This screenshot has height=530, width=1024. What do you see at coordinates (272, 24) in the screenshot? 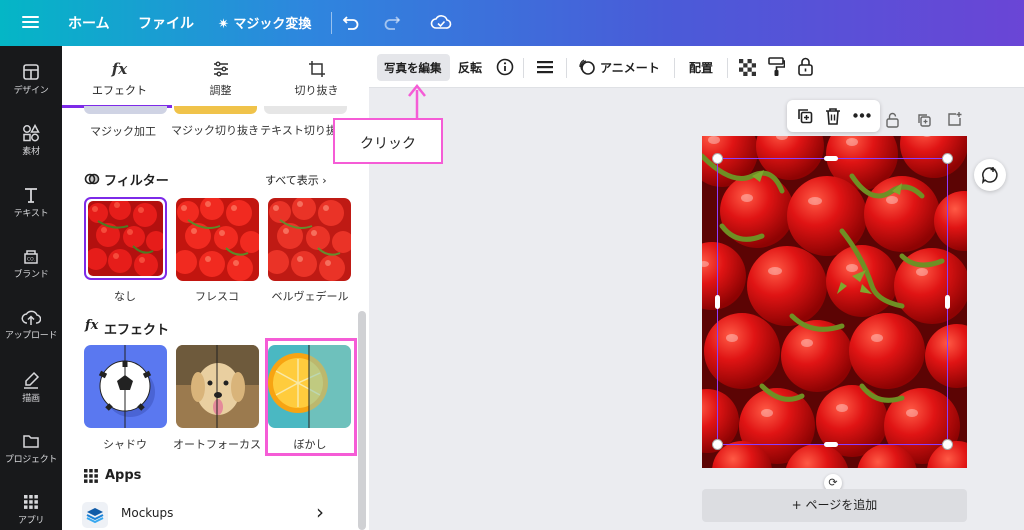
I see `magic-convert-label: マジック変換` at bounding box center [272, 24].